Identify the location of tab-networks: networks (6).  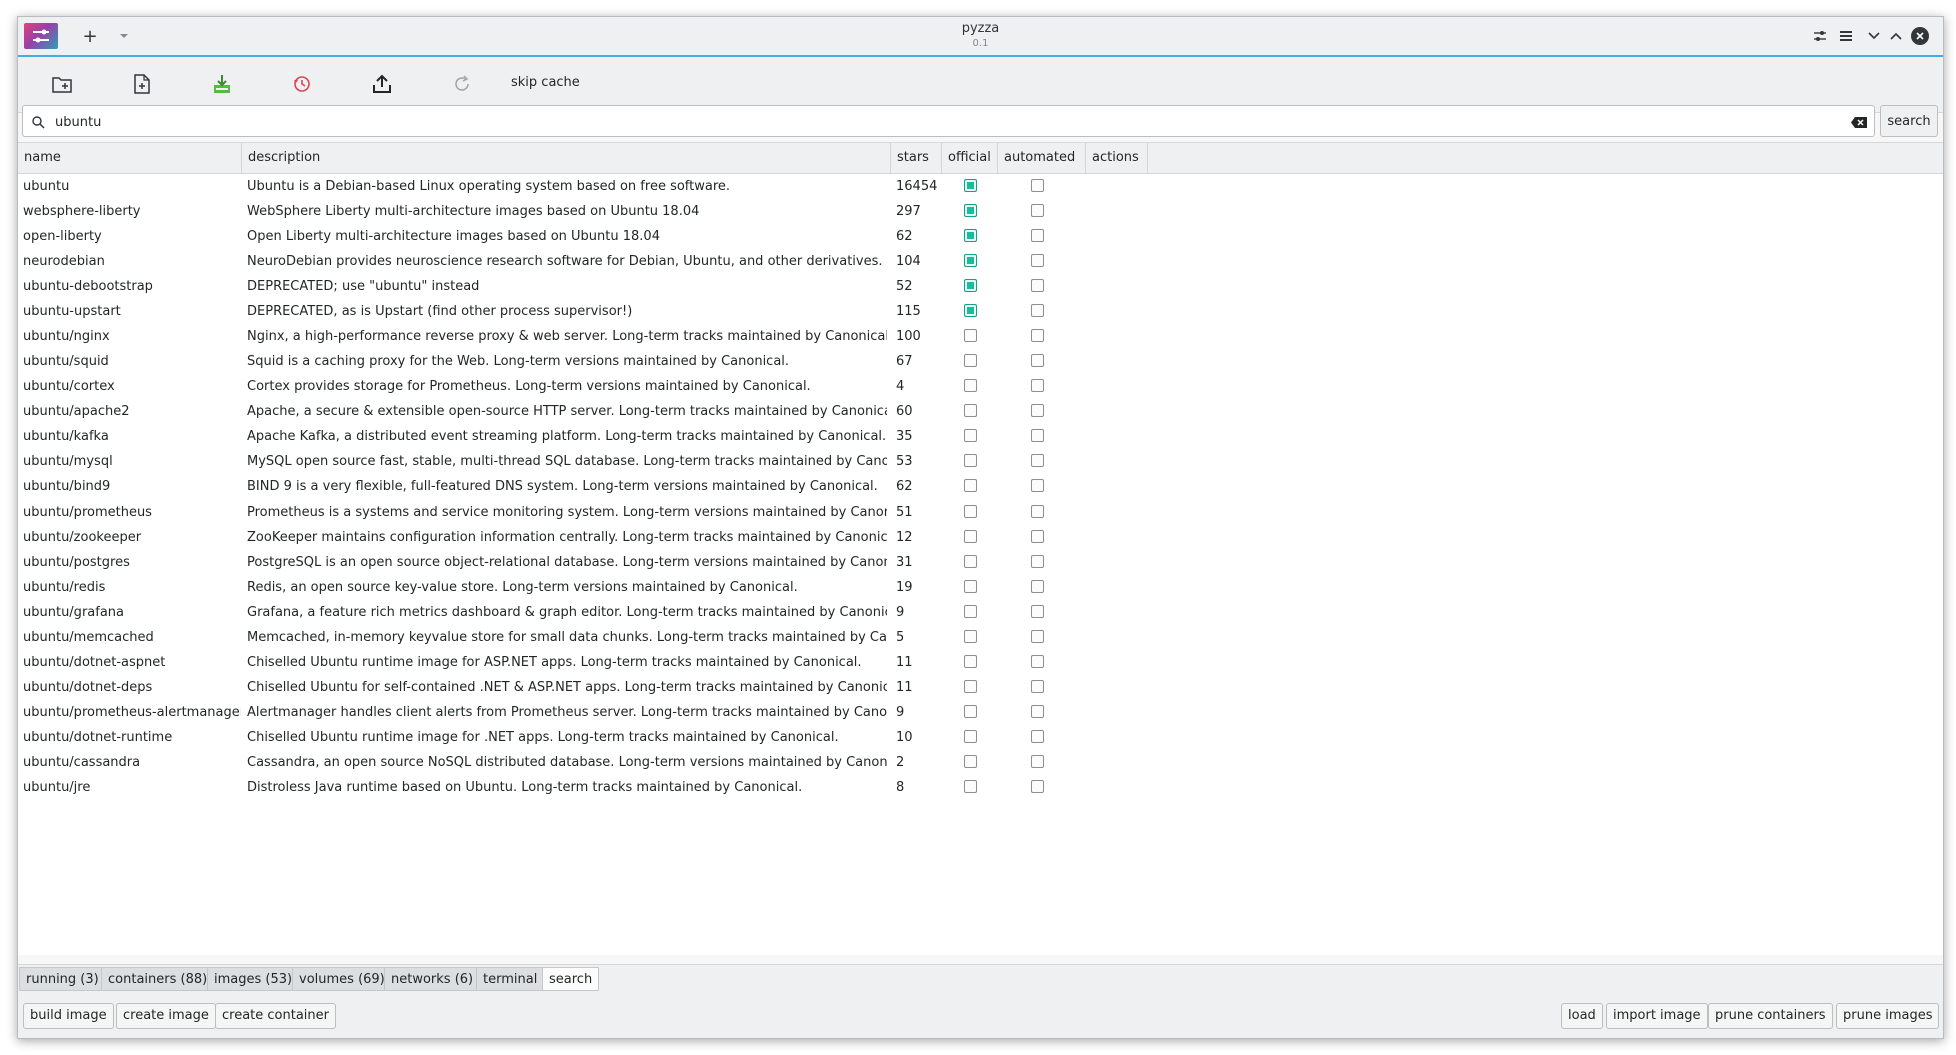
(432, 979).